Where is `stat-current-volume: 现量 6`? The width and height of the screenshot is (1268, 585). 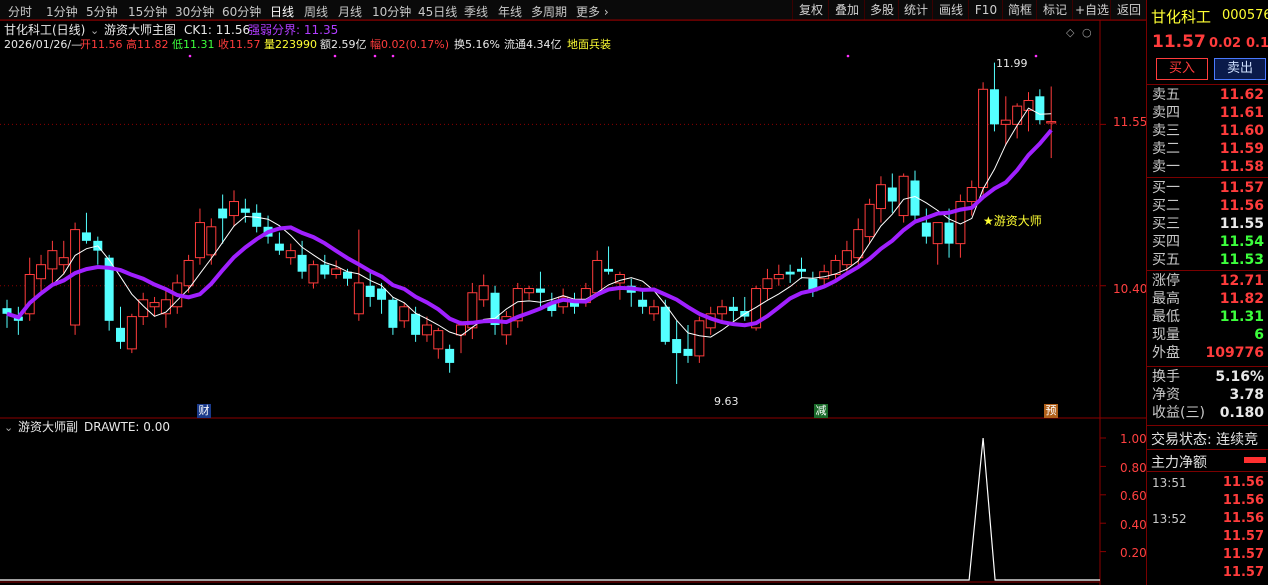
stat-current-volume: 现量 6 is located at coordinates (1208, 335).